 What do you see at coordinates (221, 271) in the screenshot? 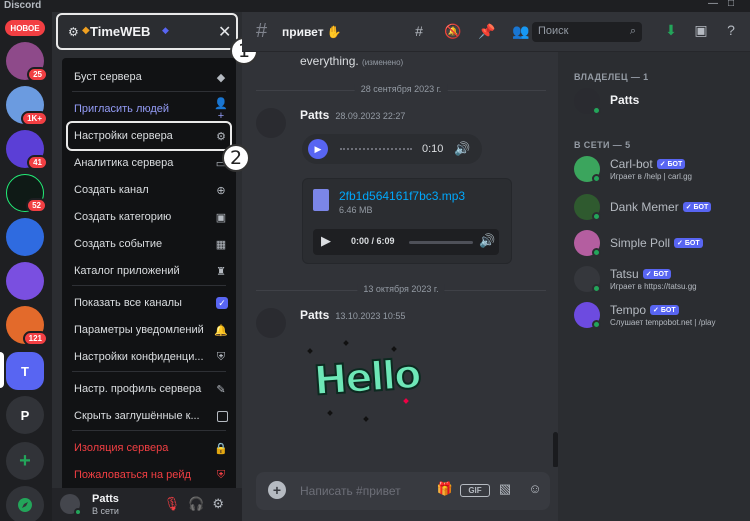
I see `robot-icon: ♜` at bounding box center [221, 271].